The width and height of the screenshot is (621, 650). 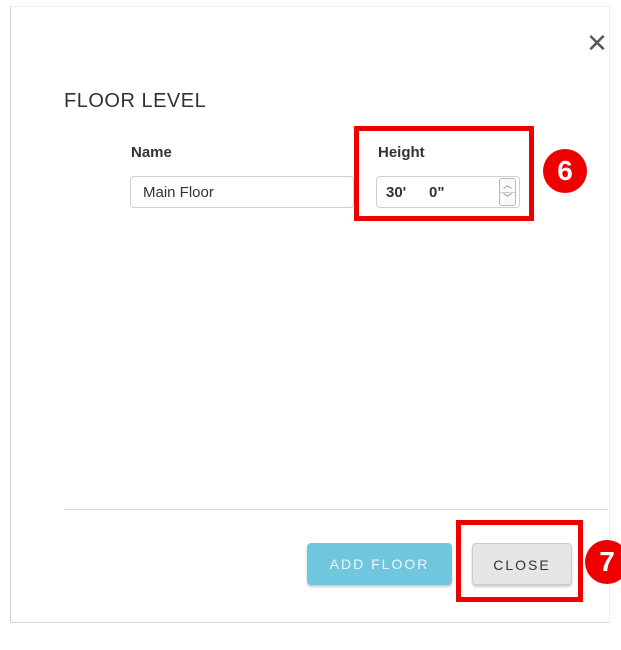 What do you see at coordinates (519, 561) in the screenshot?
I see `annotation-box-close` at bounding box center [519, 561].